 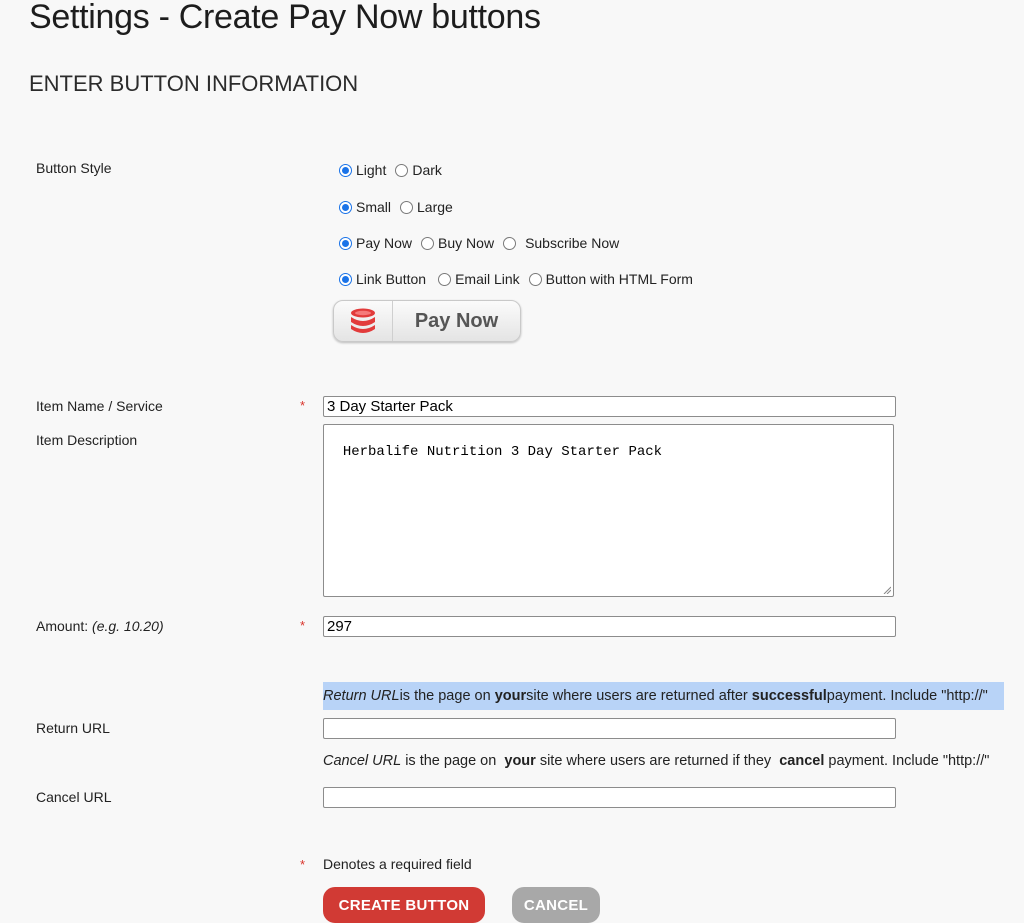 What do you see at coordinates (397, 864) in the screenshot?
I see `required-note: Denotes a required field` at bounding box center [397, 864].